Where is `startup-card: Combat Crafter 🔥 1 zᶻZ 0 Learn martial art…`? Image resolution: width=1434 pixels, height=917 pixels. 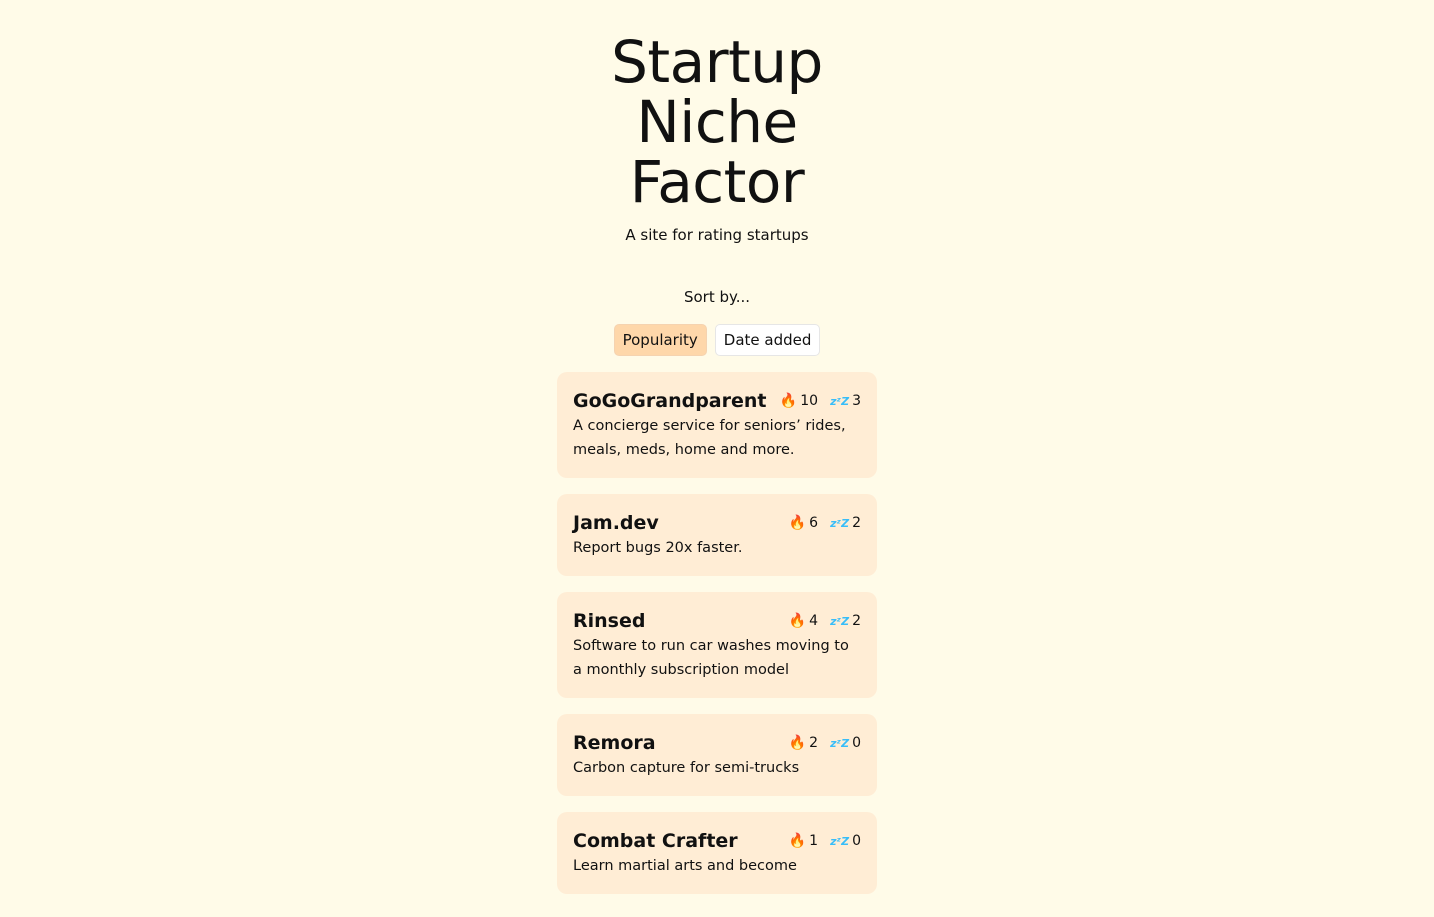 startup-card: Combat Crafter 🔥 1 zᶻZ 0 Learn martial art… is located at coordinates (717, 853).